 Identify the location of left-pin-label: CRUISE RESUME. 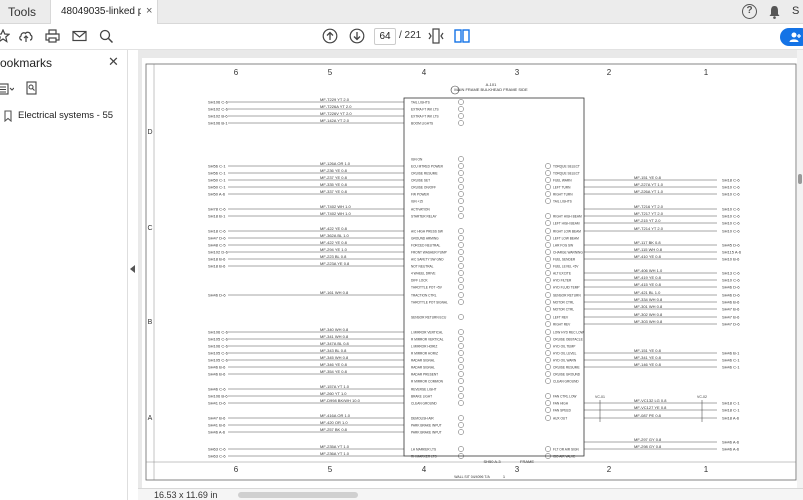
(424, 173).